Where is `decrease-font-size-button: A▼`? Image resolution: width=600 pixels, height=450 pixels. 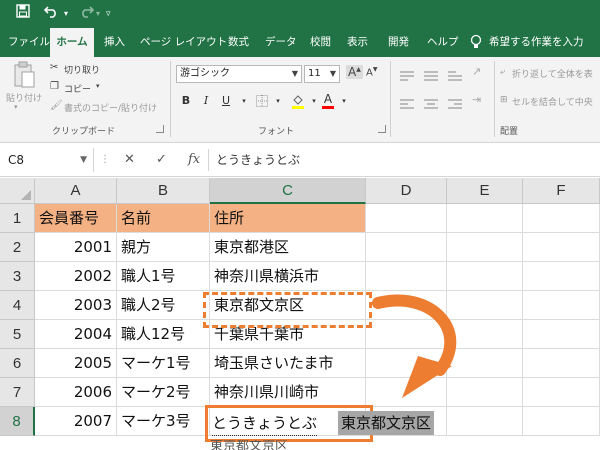 decrease-font-size-button: A▼ is located at coordinates (371, 72).